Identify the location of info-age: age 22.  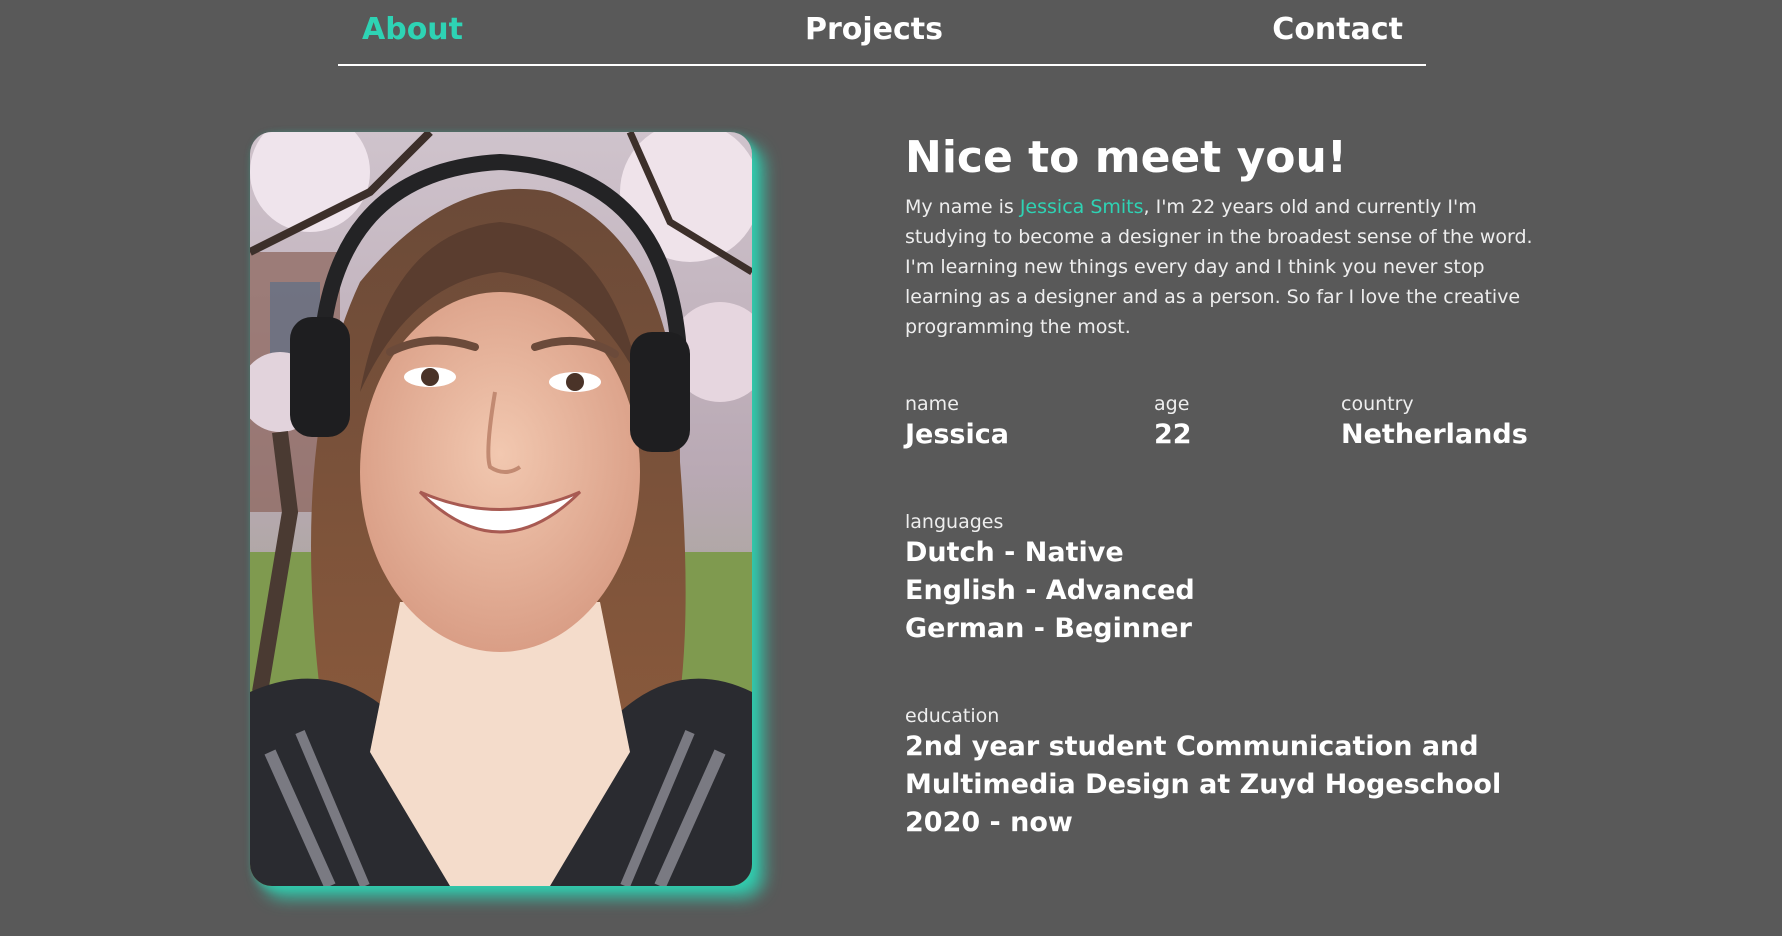
(1173, 423).